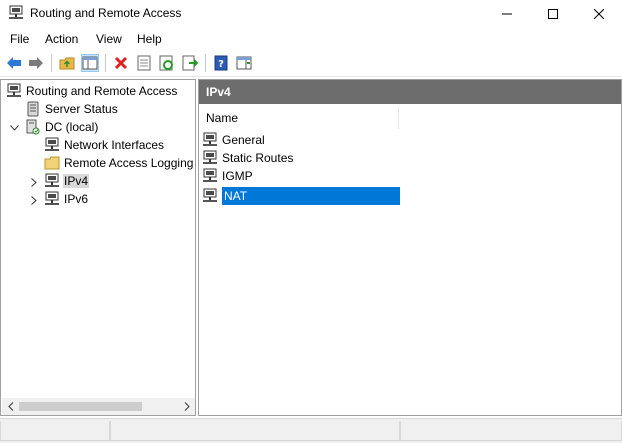 The width and height of the screenshot is (622, 443). I want to click on close-icon, so click(599, 14).